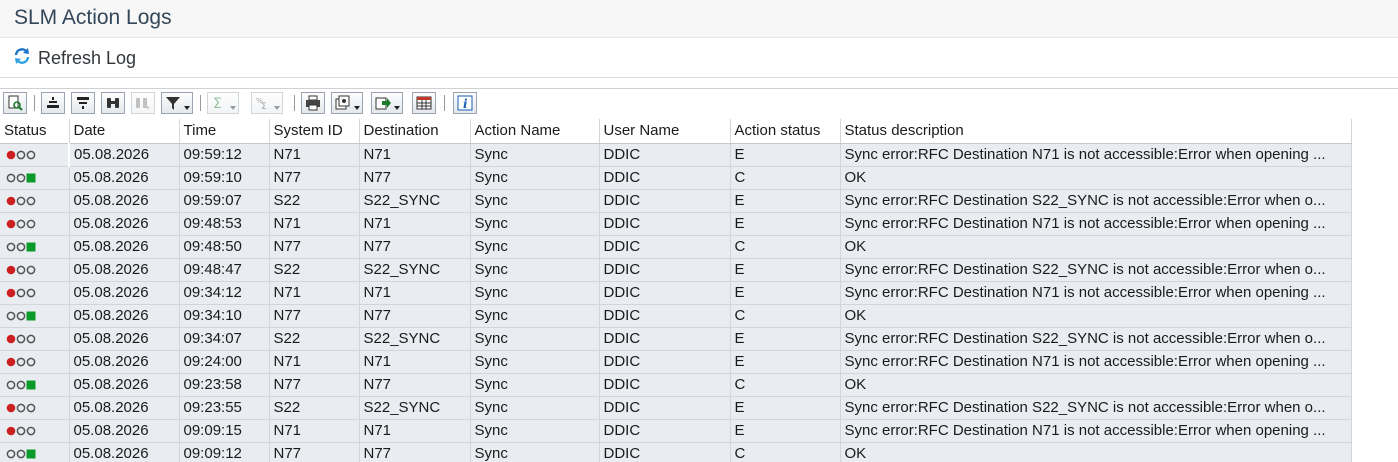 The height and width of the screenshot is (462, 1398). Describe the element at coordinates (224, 131) in the screenshot. I see `column-header-time: Time` at that location.